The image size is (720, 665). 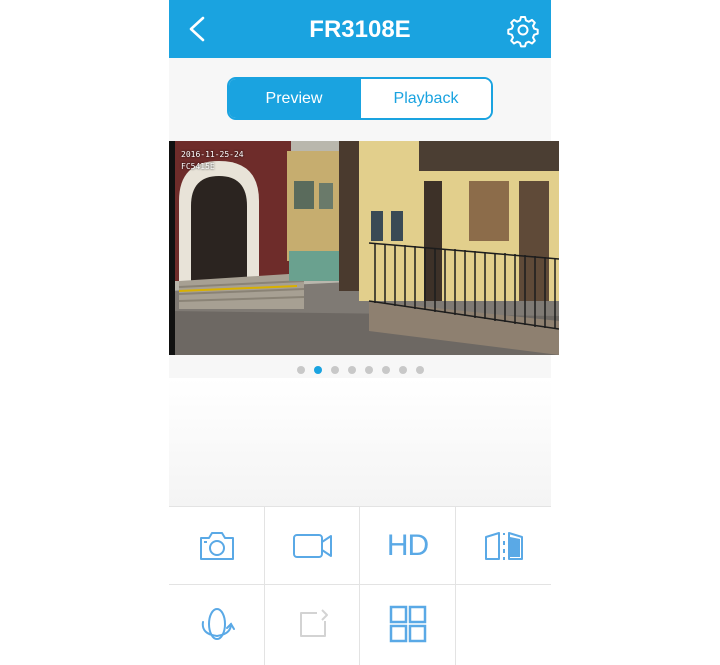 I want to click on layout-button, so click(x=407, y=624).